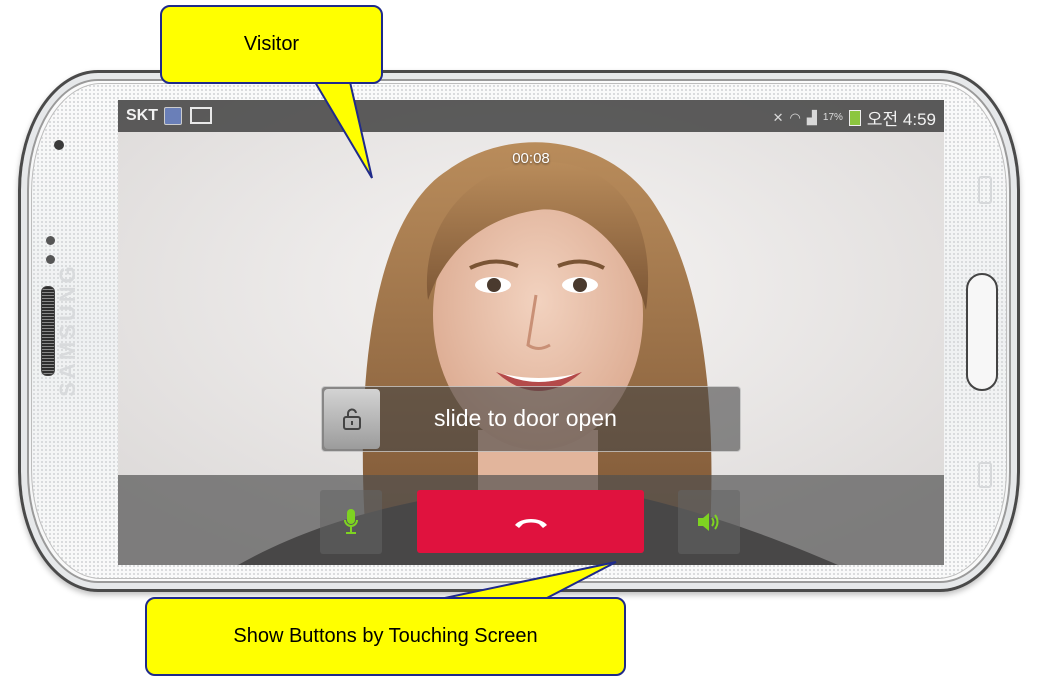 This screenshot has width=1037, height=676. What do you see at coordinates (811, 117) in the screenshot?
I see `signal-icon: ▟` at bounding box center [811, 117].